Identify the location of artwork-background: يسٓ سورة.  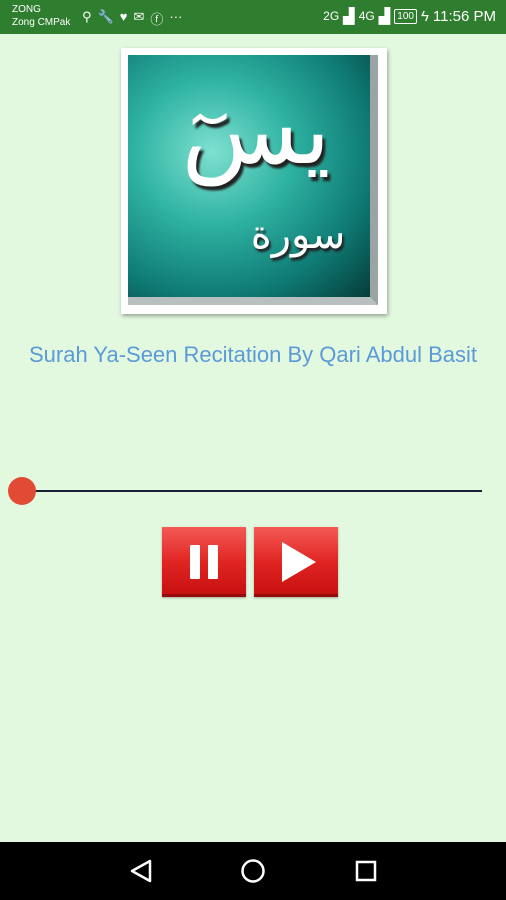
(253, 180).